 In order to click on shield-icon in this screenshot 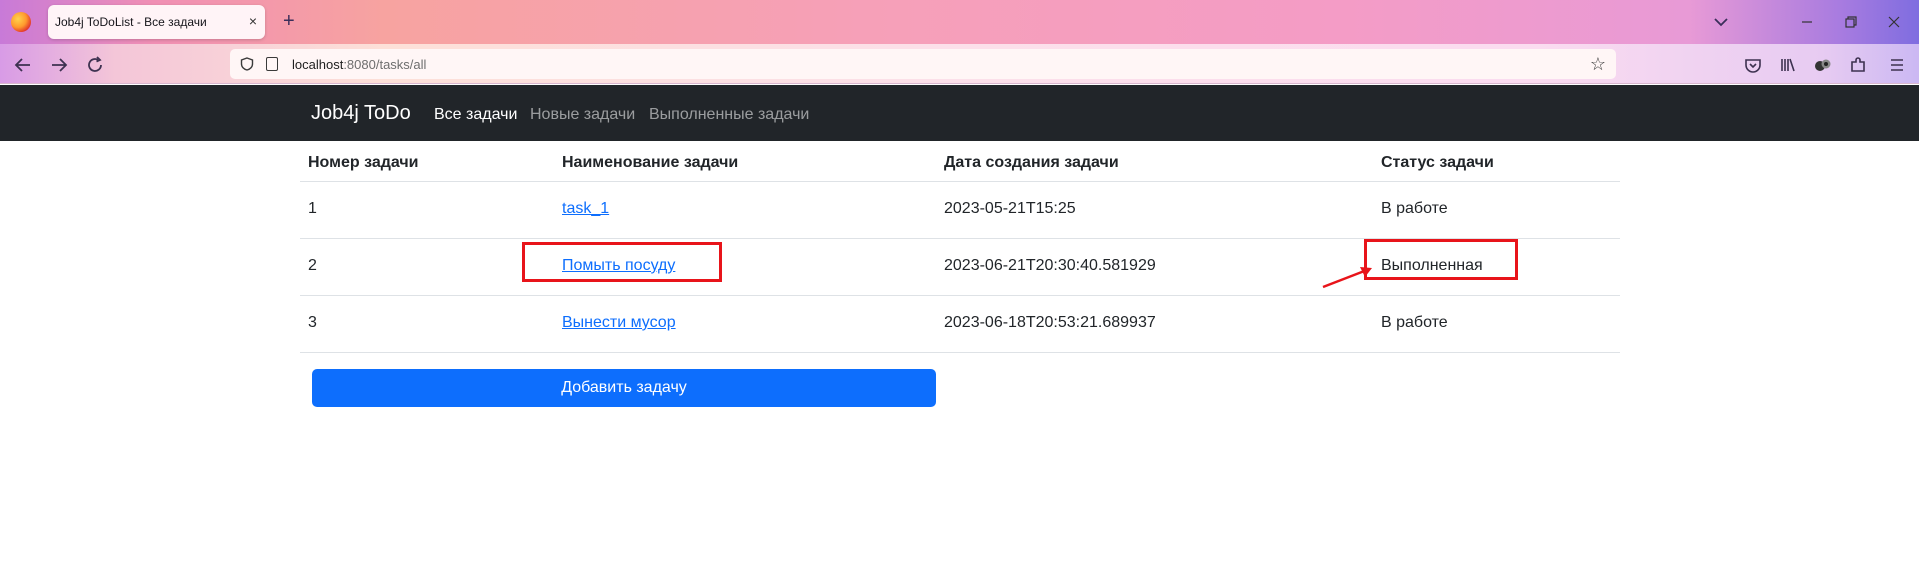, I will do `click(247, 64)`.